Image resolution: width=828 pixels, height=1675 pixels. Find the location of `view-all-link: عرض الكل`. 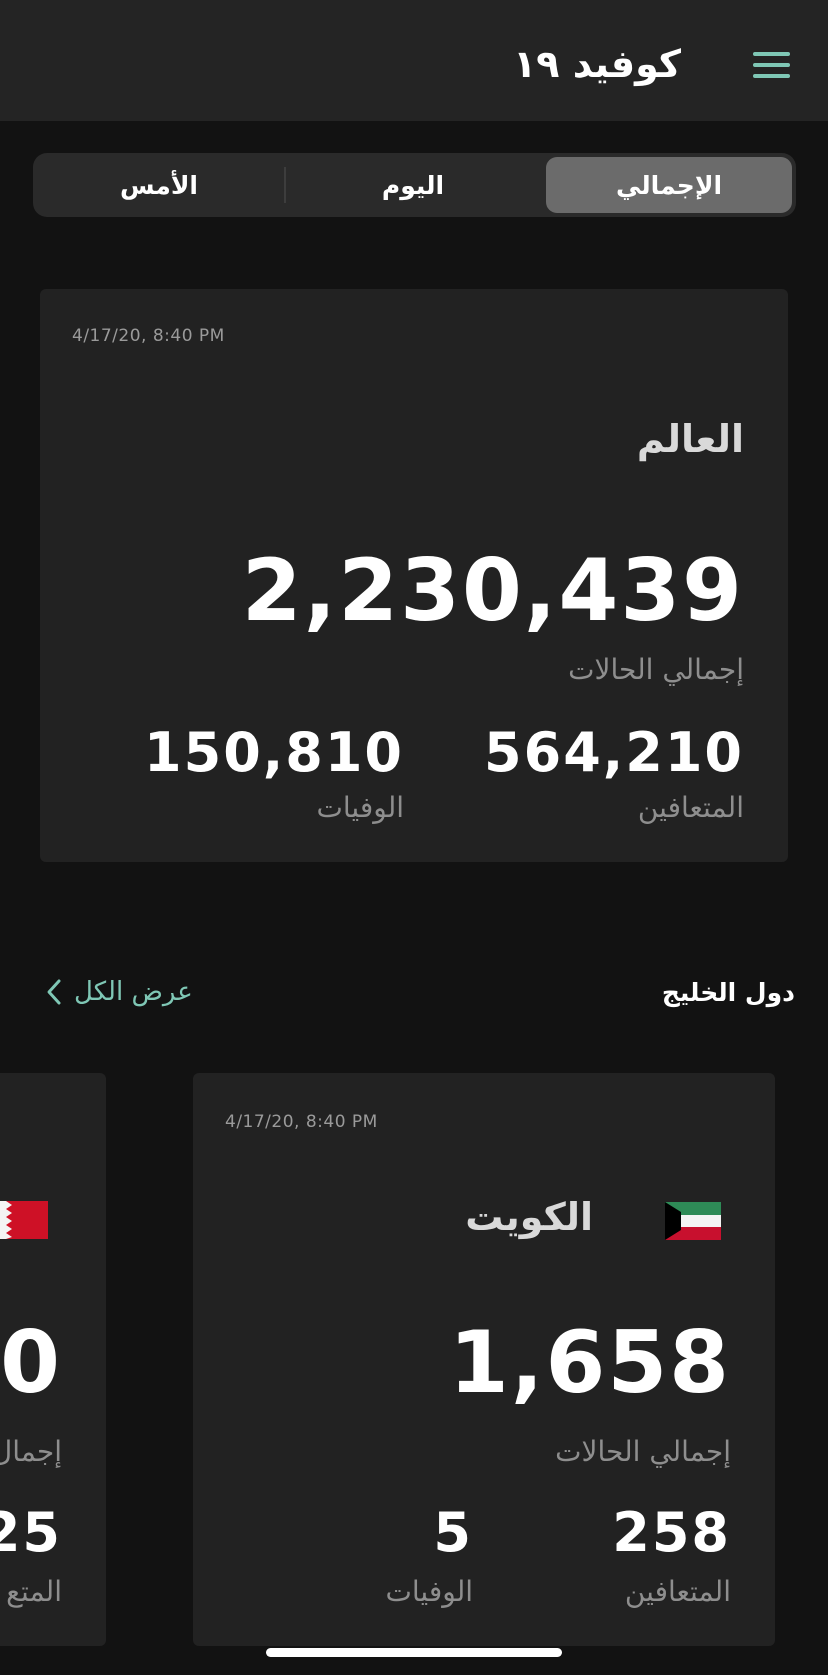

view-all-link: عرض الكل is located at coordinates (118, 992).